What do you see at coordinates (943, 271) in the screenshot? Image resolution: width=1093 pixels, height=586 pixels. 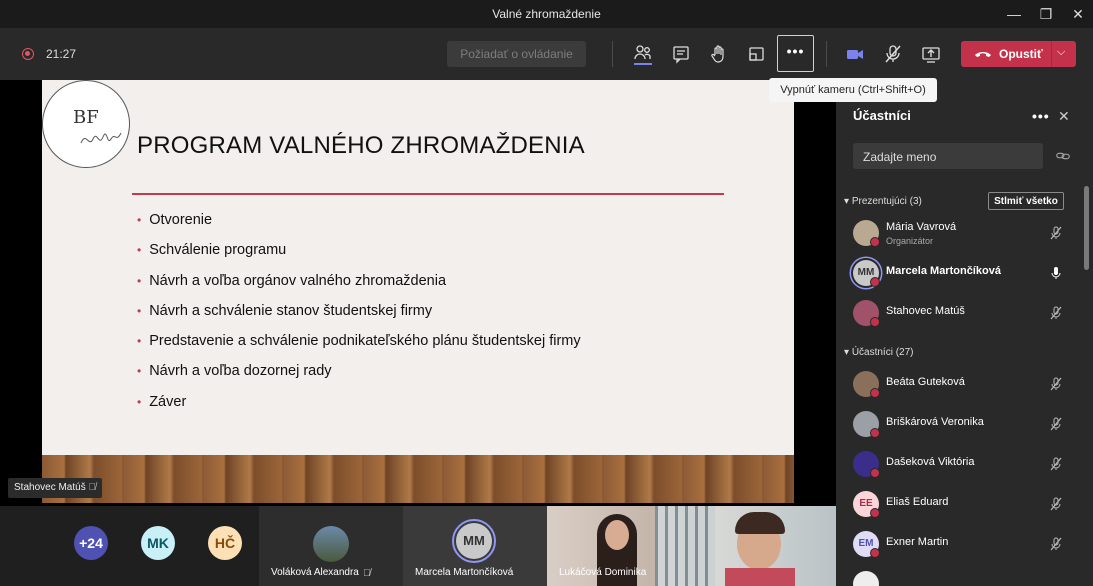 I see `participant-name: Marcela Martončíková` at bounding box center [943, 271].